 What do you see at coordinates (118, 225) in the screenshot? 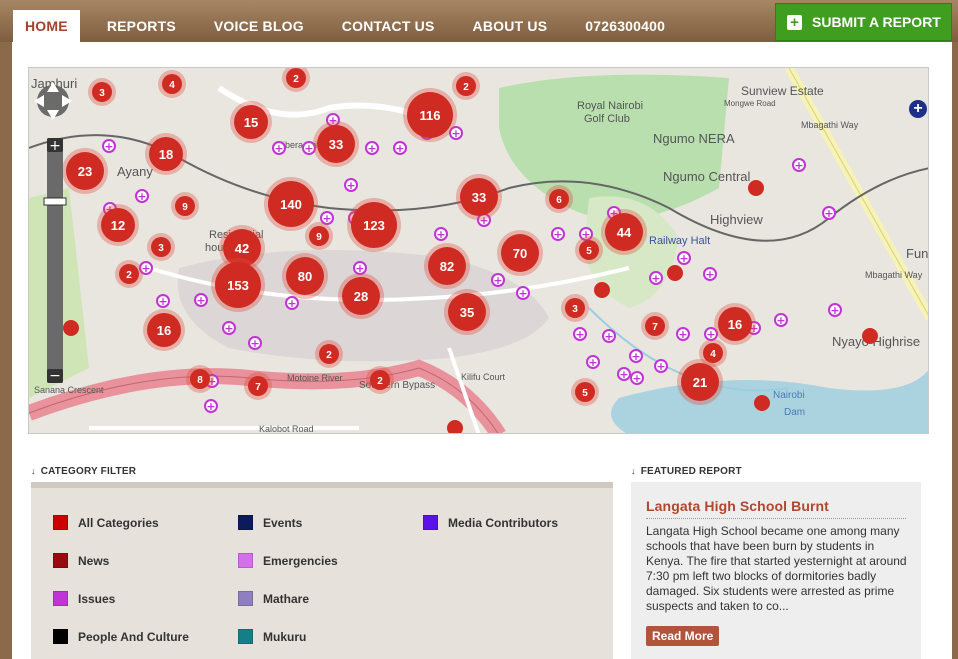
I see `report-cluster: 12` at bounding box center [118, 225].